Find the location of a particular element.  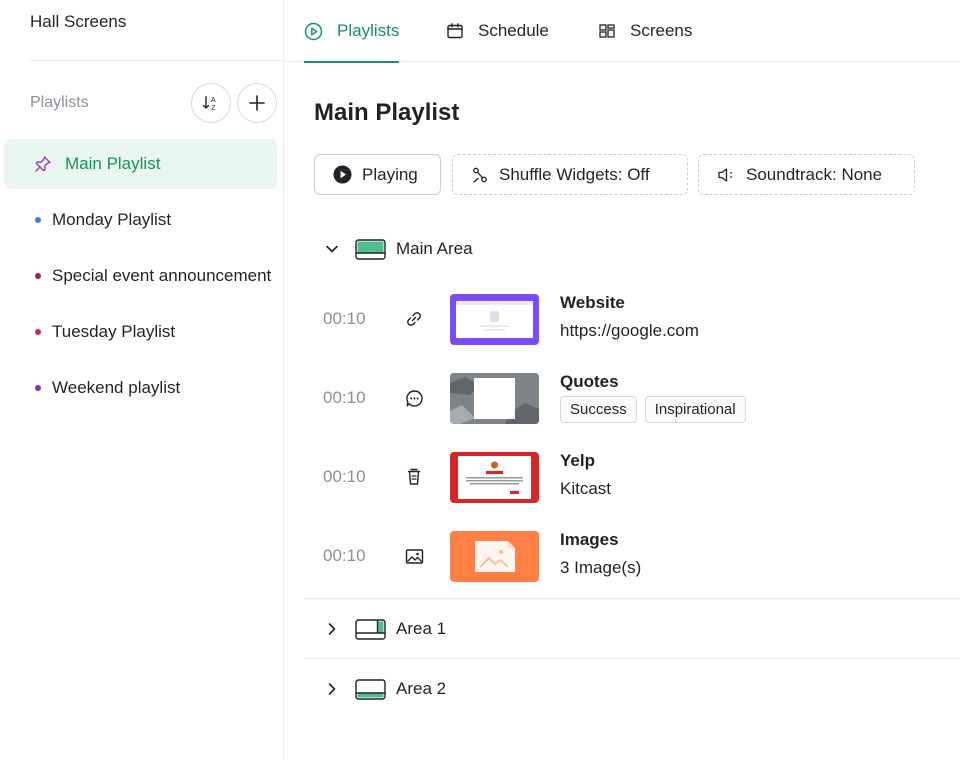

tab-playlists: Playlists is located at coordinates (352, 31).